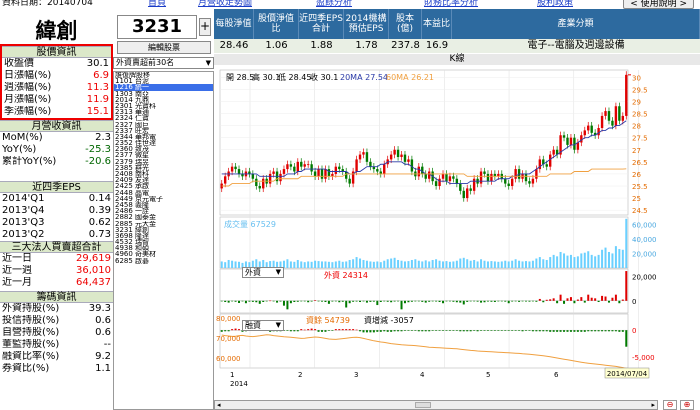 This screenshot has height=410, width=700. Describe the element at coordinates (99, 210) in the screenshot. I see `eps-value: 0.39` at that location.